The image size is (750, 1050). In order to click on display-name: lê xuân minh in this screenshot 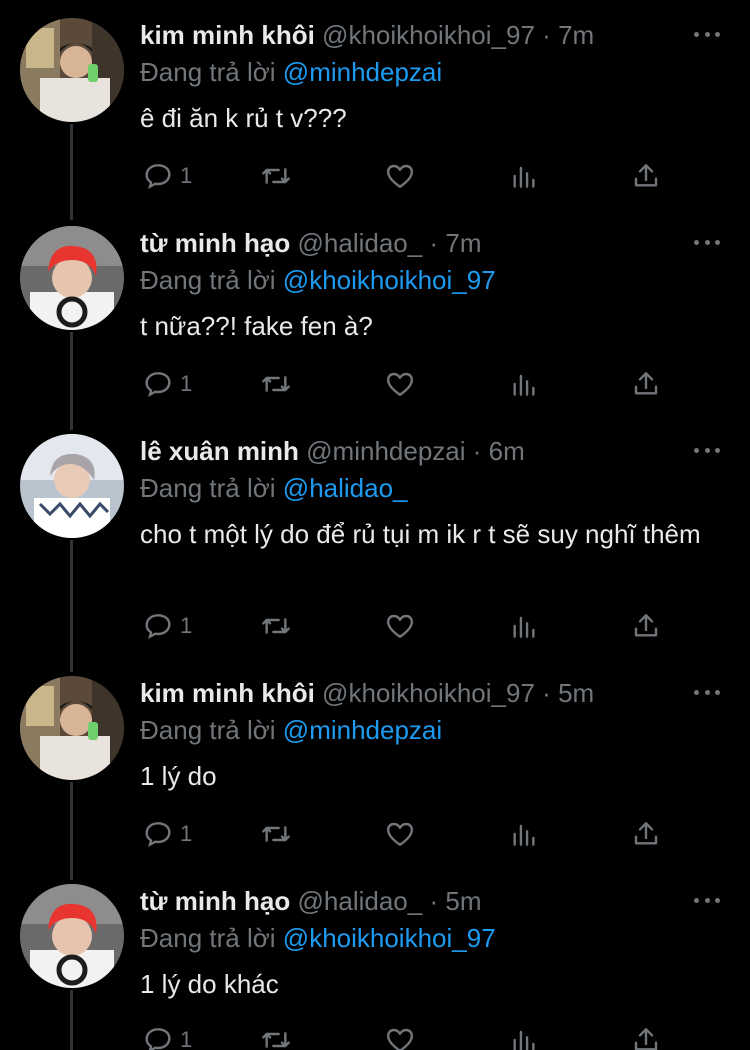, I will do `click(219, 451)`.